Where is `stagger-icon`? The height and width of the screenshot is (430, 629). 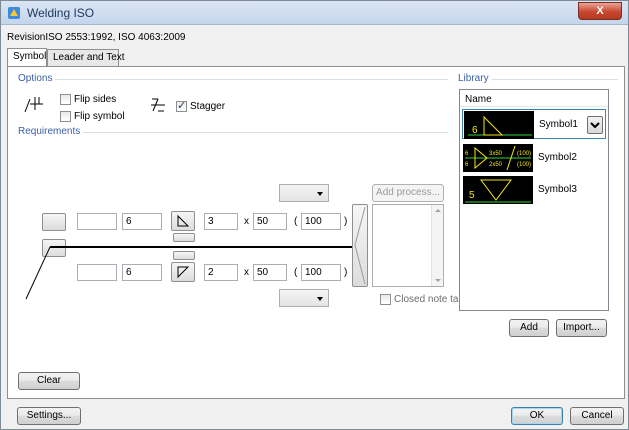 stagger-icon is located at coordinates (158, 105).